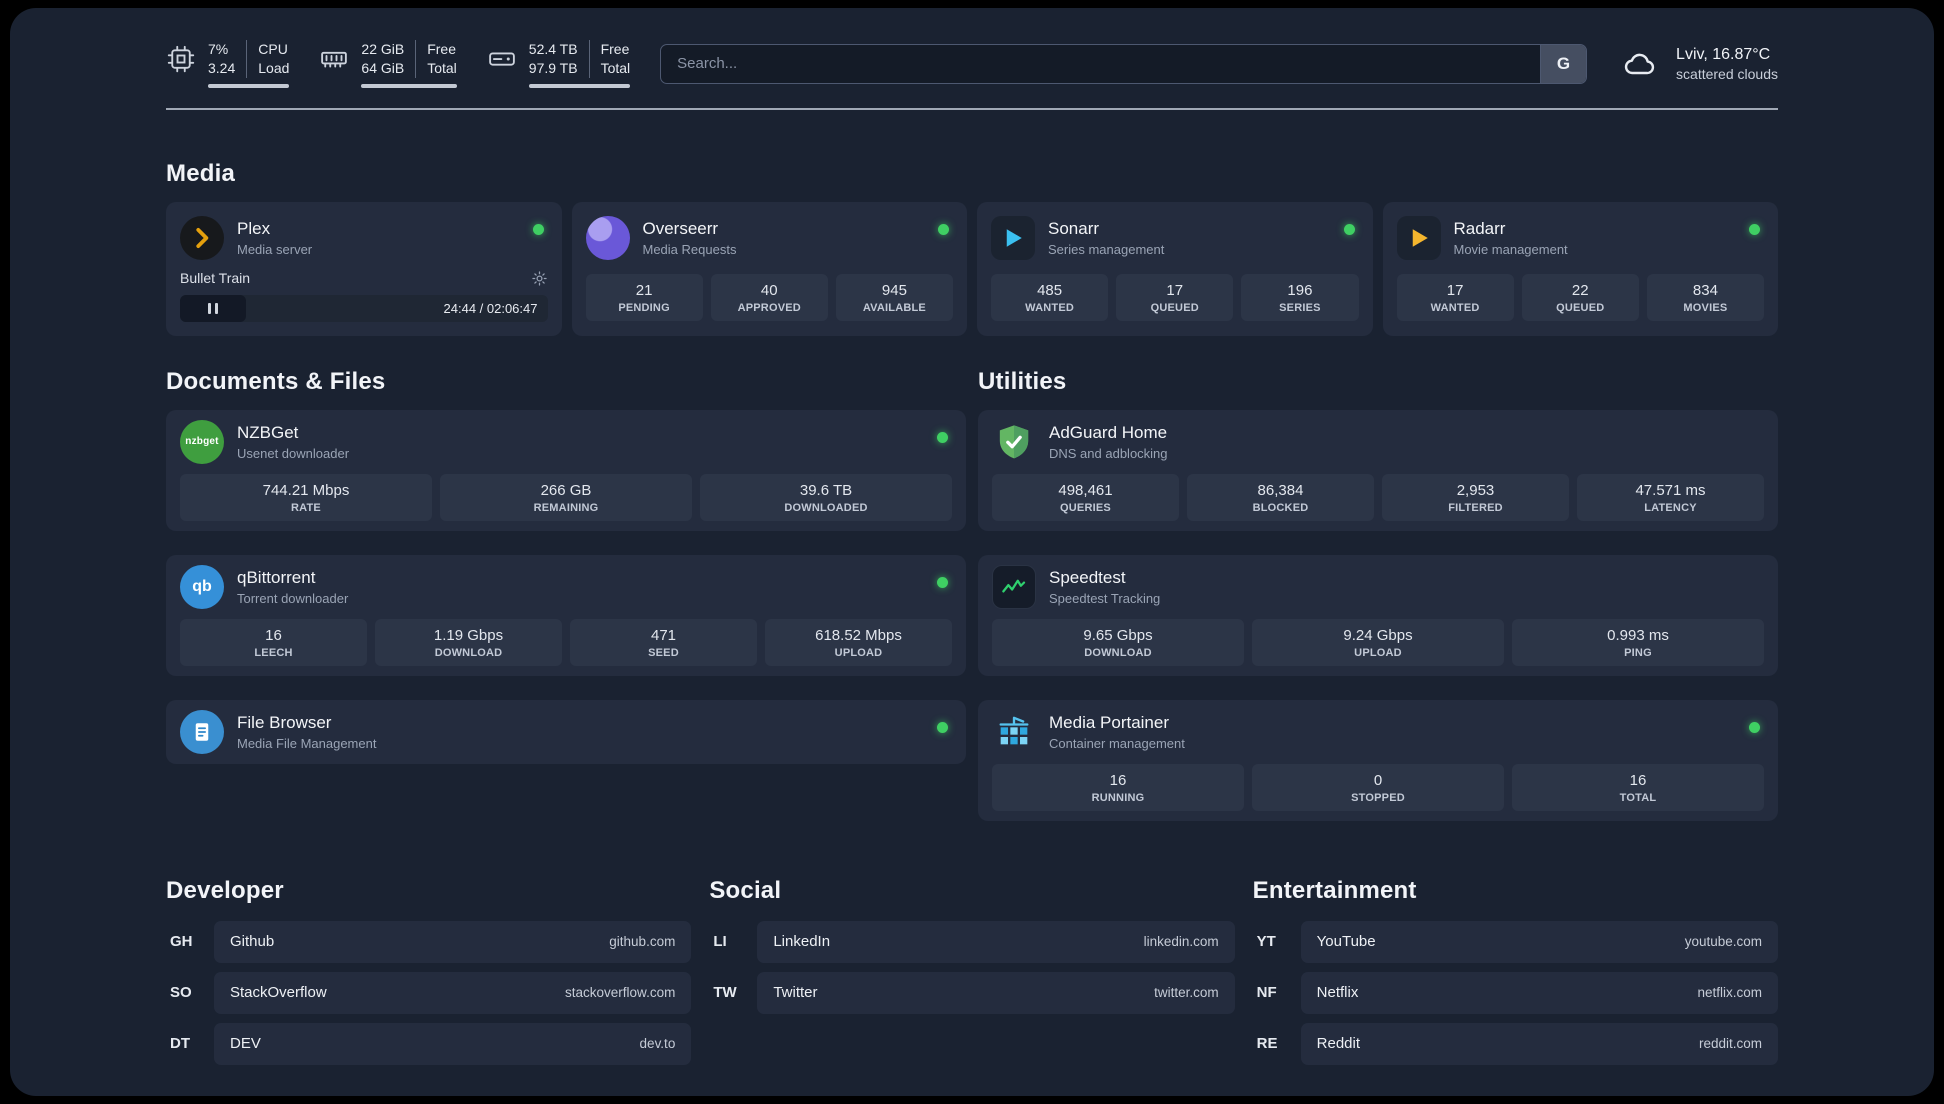  Describe the element at coordinates (1455, 307) in the screenshot. I see `stat-label: WANTED` at that location.